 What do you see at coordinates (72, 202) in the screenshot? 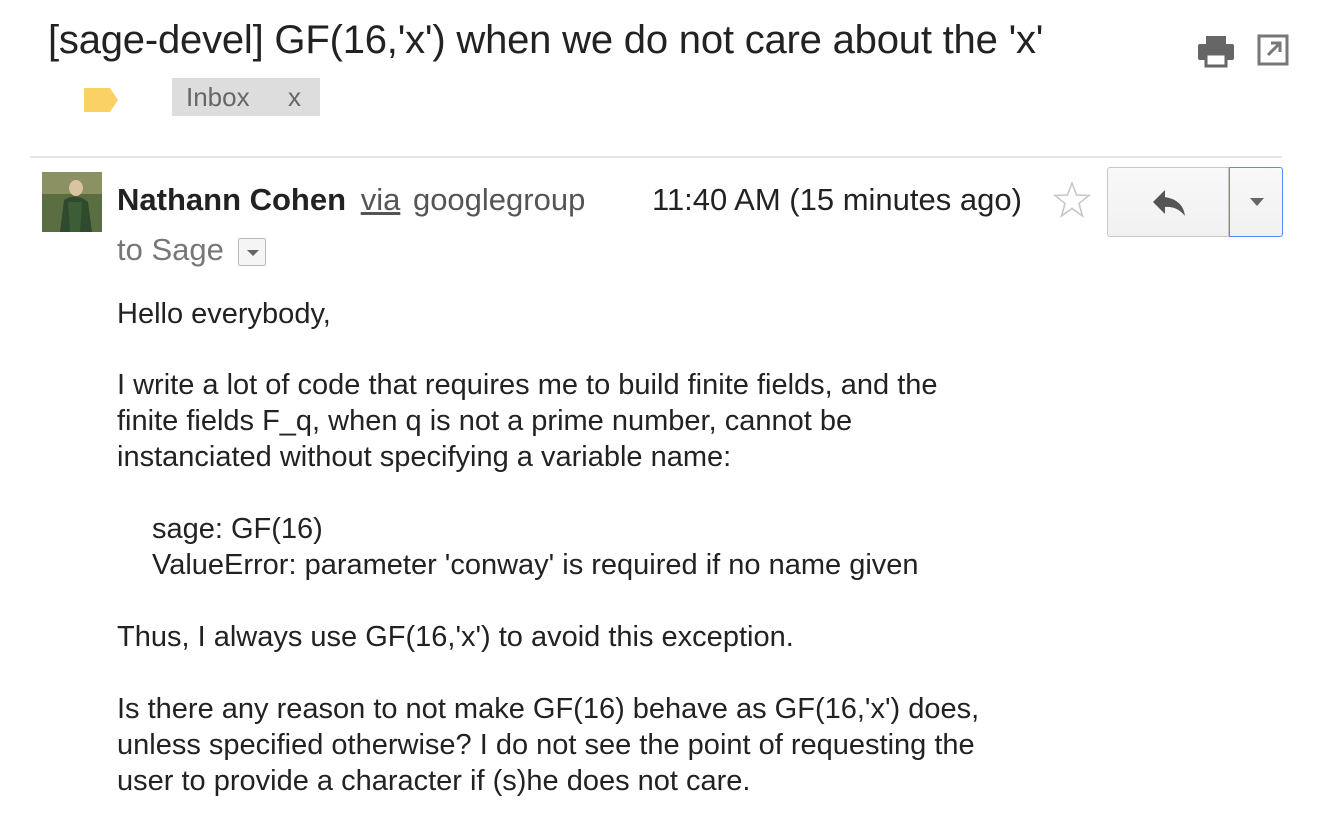
I see `avatar` at bounding box center [72, 202].